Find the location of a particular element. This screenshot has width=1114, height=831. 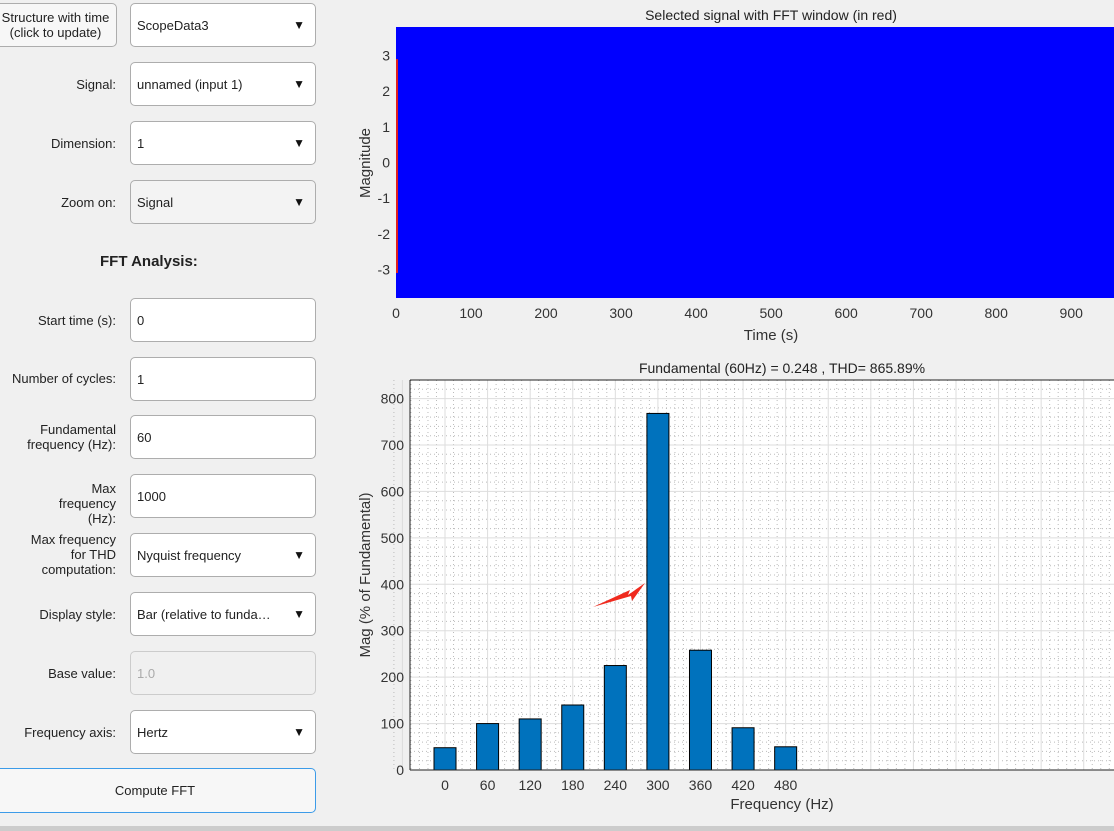

y-tick-label: -3 is located at coordinates (384, 269).